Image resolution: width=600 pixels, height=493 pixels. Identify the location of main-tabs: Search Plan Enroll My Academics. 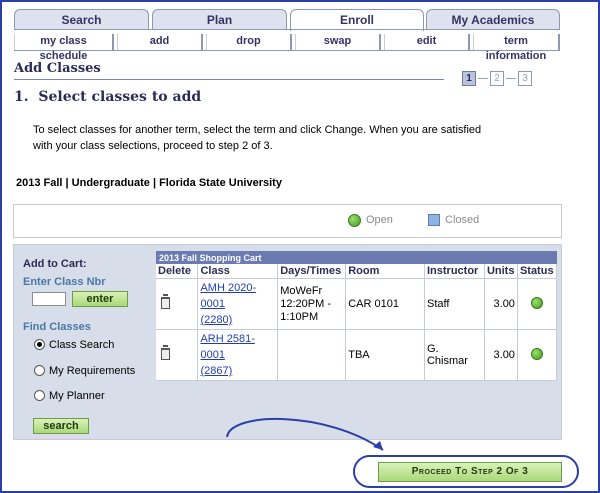
(287, 20).